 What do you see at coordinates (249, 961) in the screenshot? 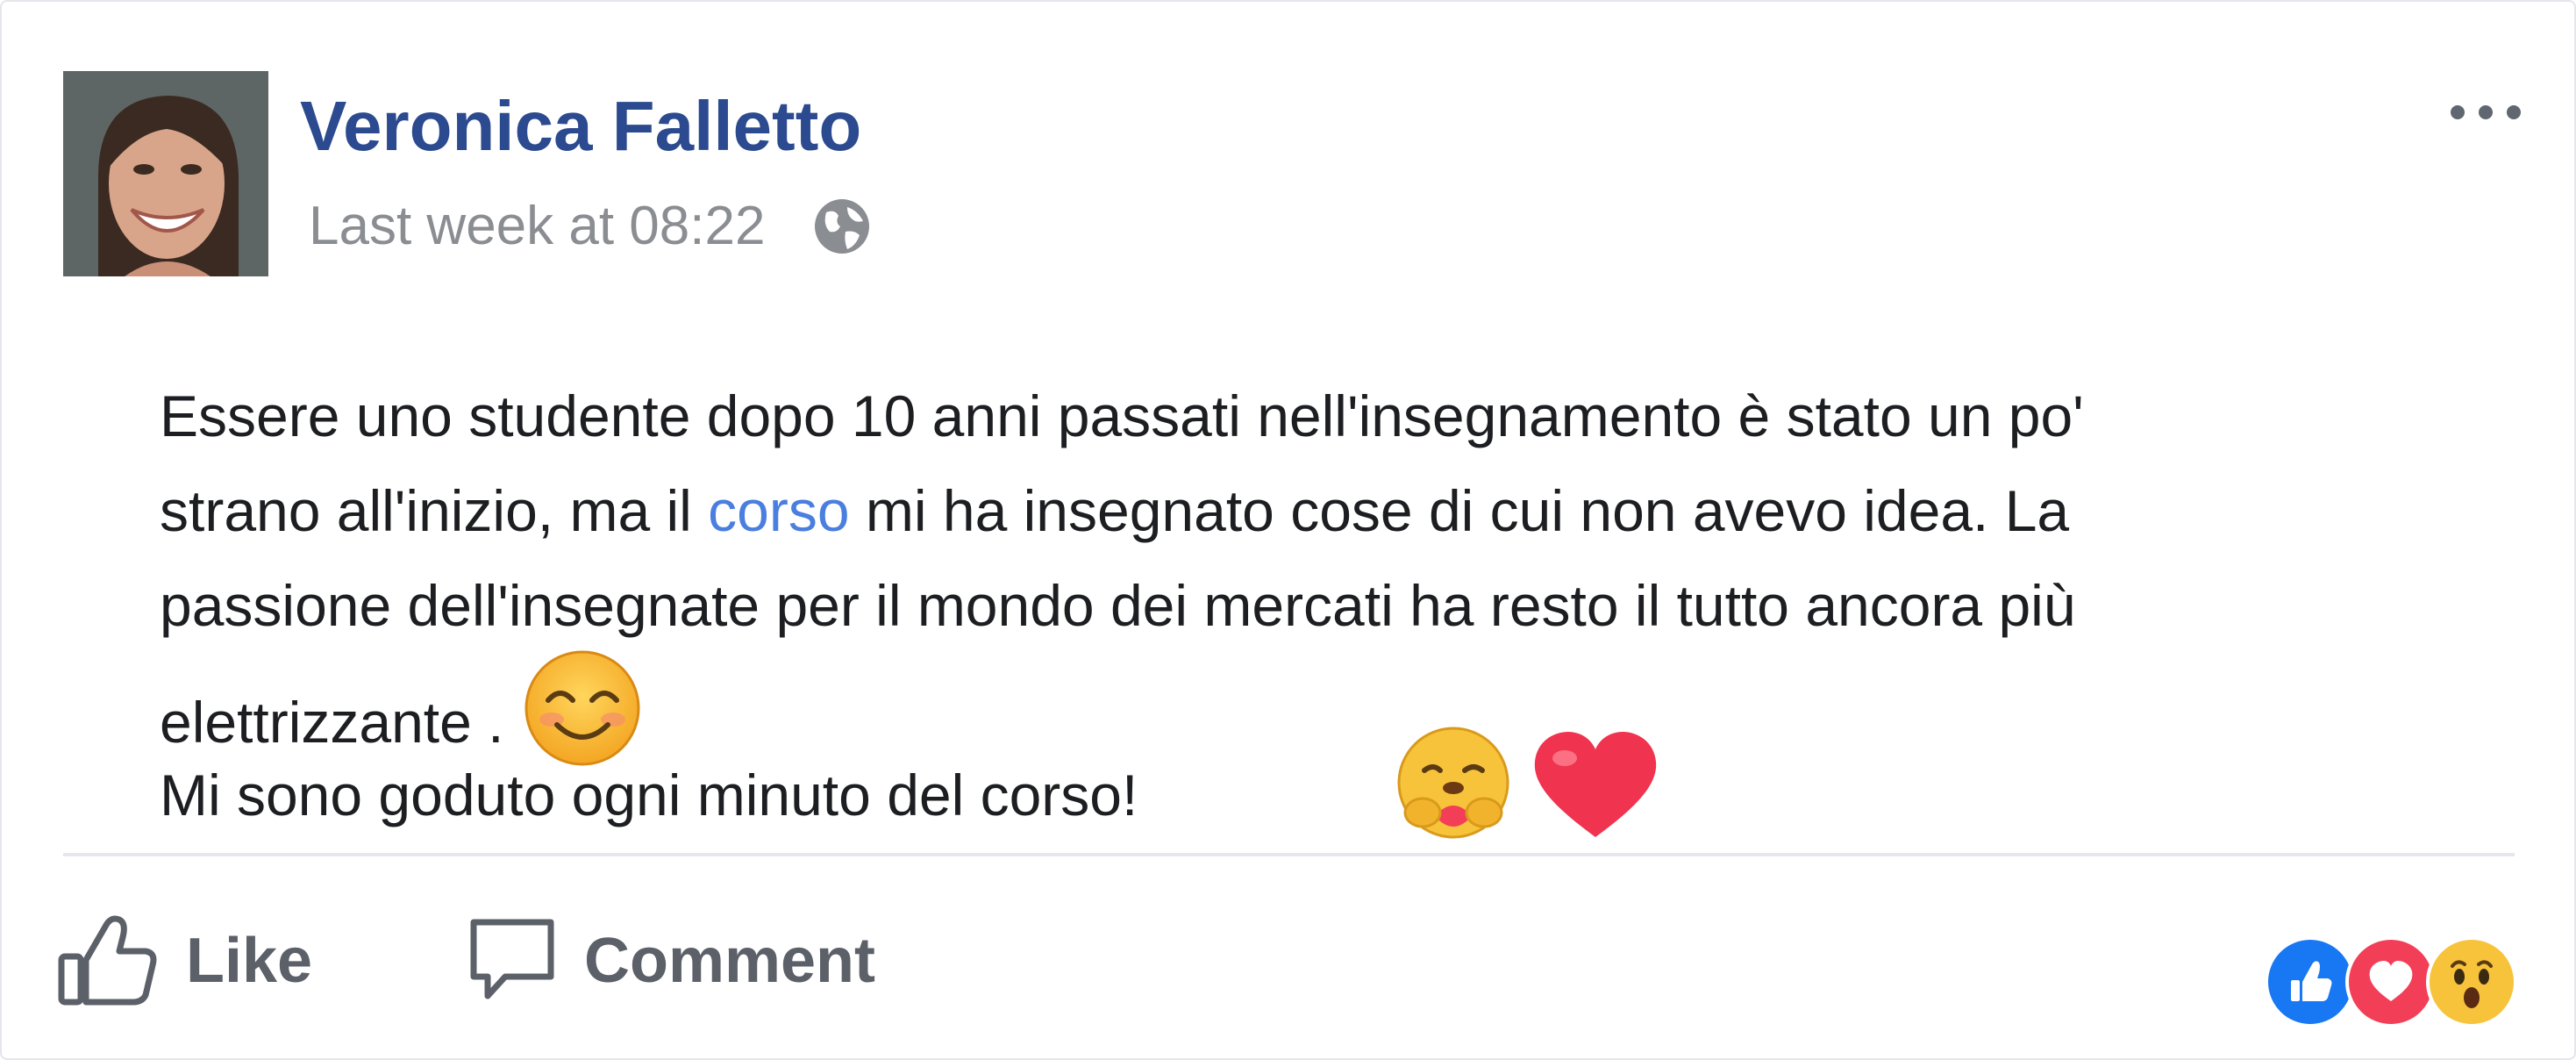
I see `like-label: Like` at bounding box center [249, 961].